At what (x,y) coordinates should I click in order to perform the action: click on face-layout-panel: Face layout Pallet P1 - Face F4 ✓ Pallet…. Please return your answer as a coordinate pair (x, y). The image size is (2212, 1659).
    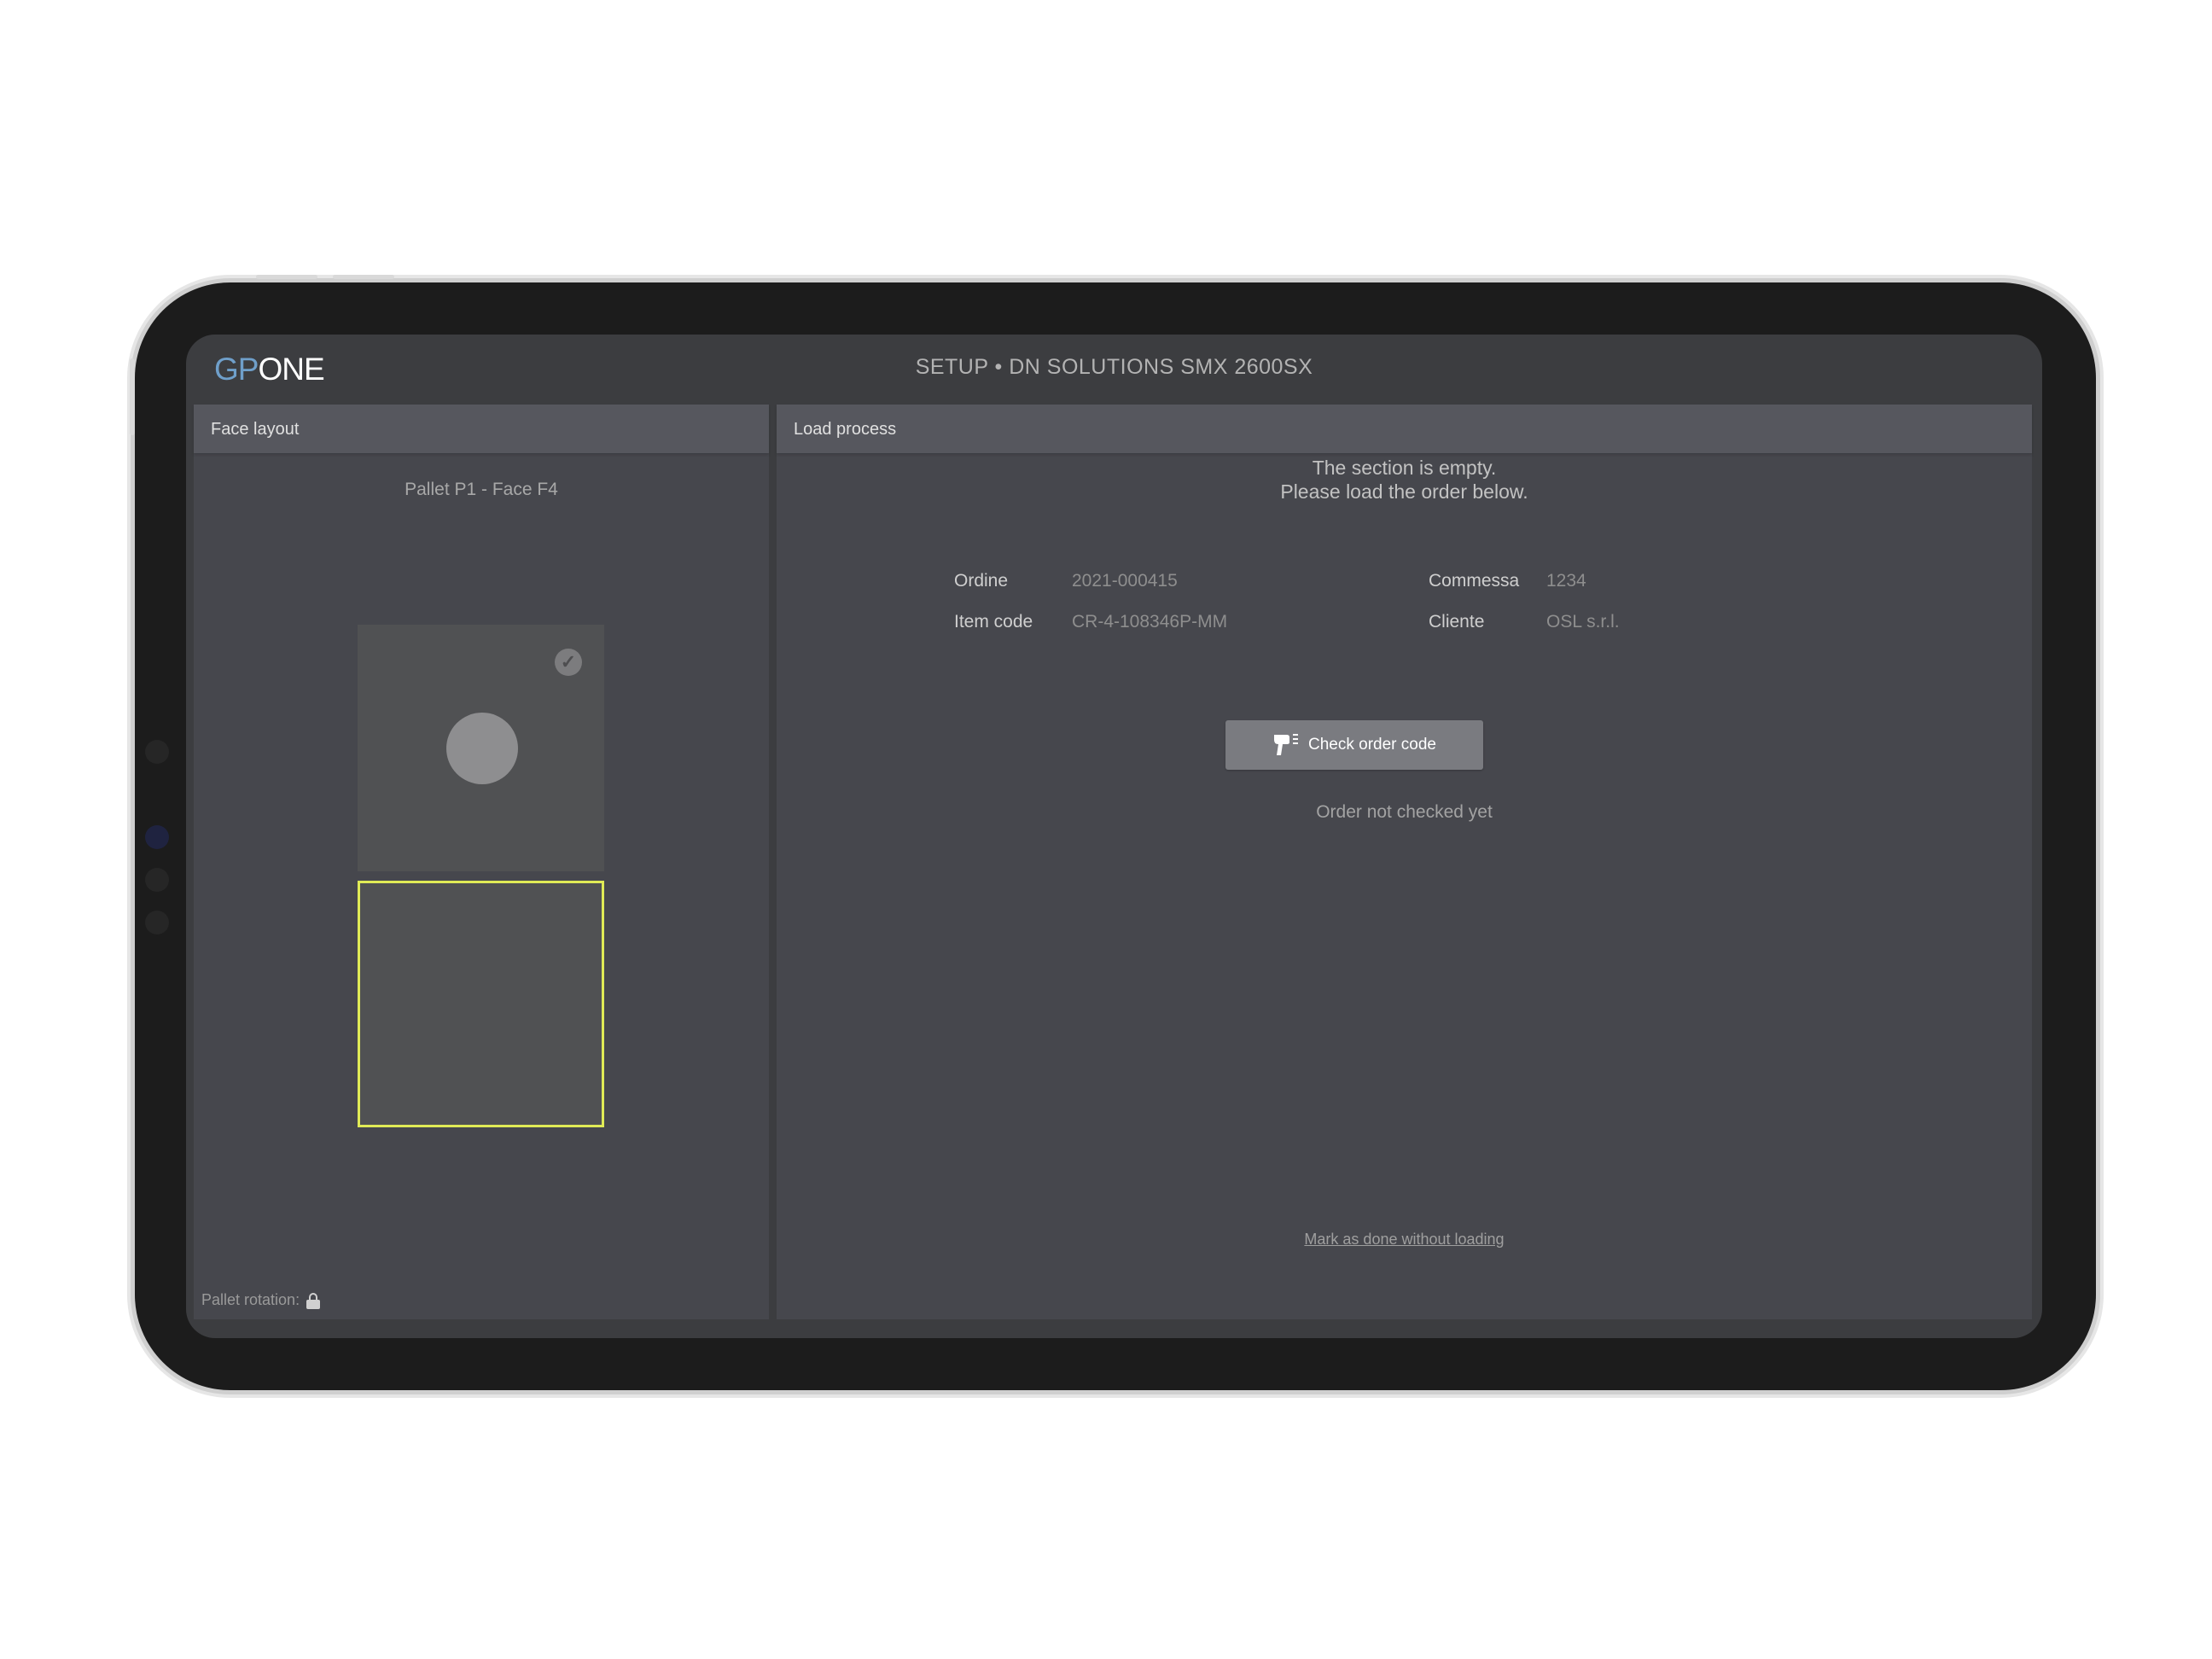
    Looking at the image, I should click on (481, 862).